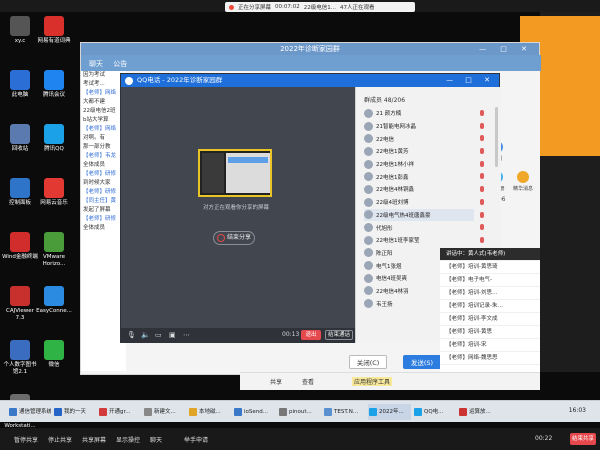  I want to click on qq-list-row: 【老师】培训-黄思琦, so click(490, 267).